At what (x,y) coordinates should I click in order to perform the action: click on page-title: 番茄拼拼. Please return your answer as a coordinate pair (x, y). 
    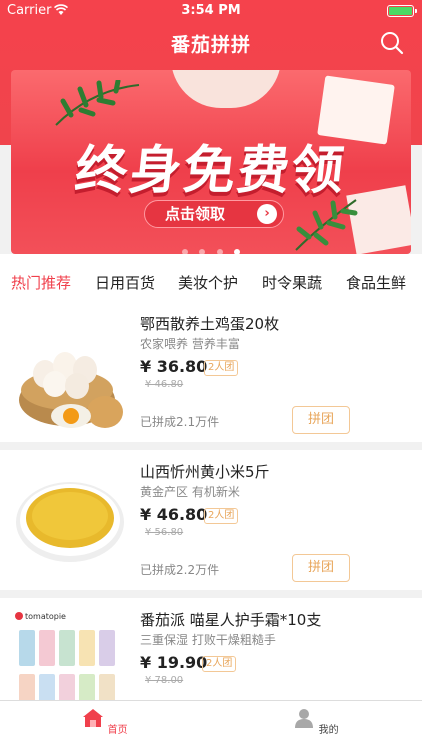
    Looking at the image, I should click on (210, 45).